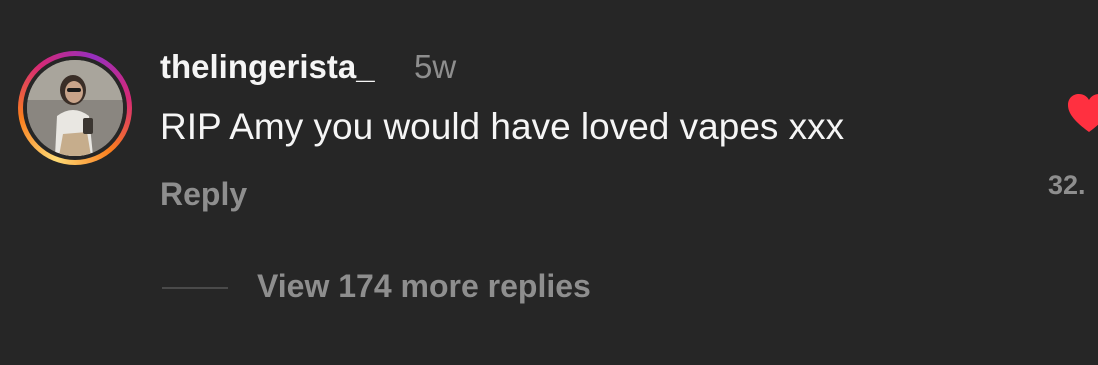  Describe the element at coordinates (267, 67) in the screenshot. I see `comment-username: thelingerista_` at that location.